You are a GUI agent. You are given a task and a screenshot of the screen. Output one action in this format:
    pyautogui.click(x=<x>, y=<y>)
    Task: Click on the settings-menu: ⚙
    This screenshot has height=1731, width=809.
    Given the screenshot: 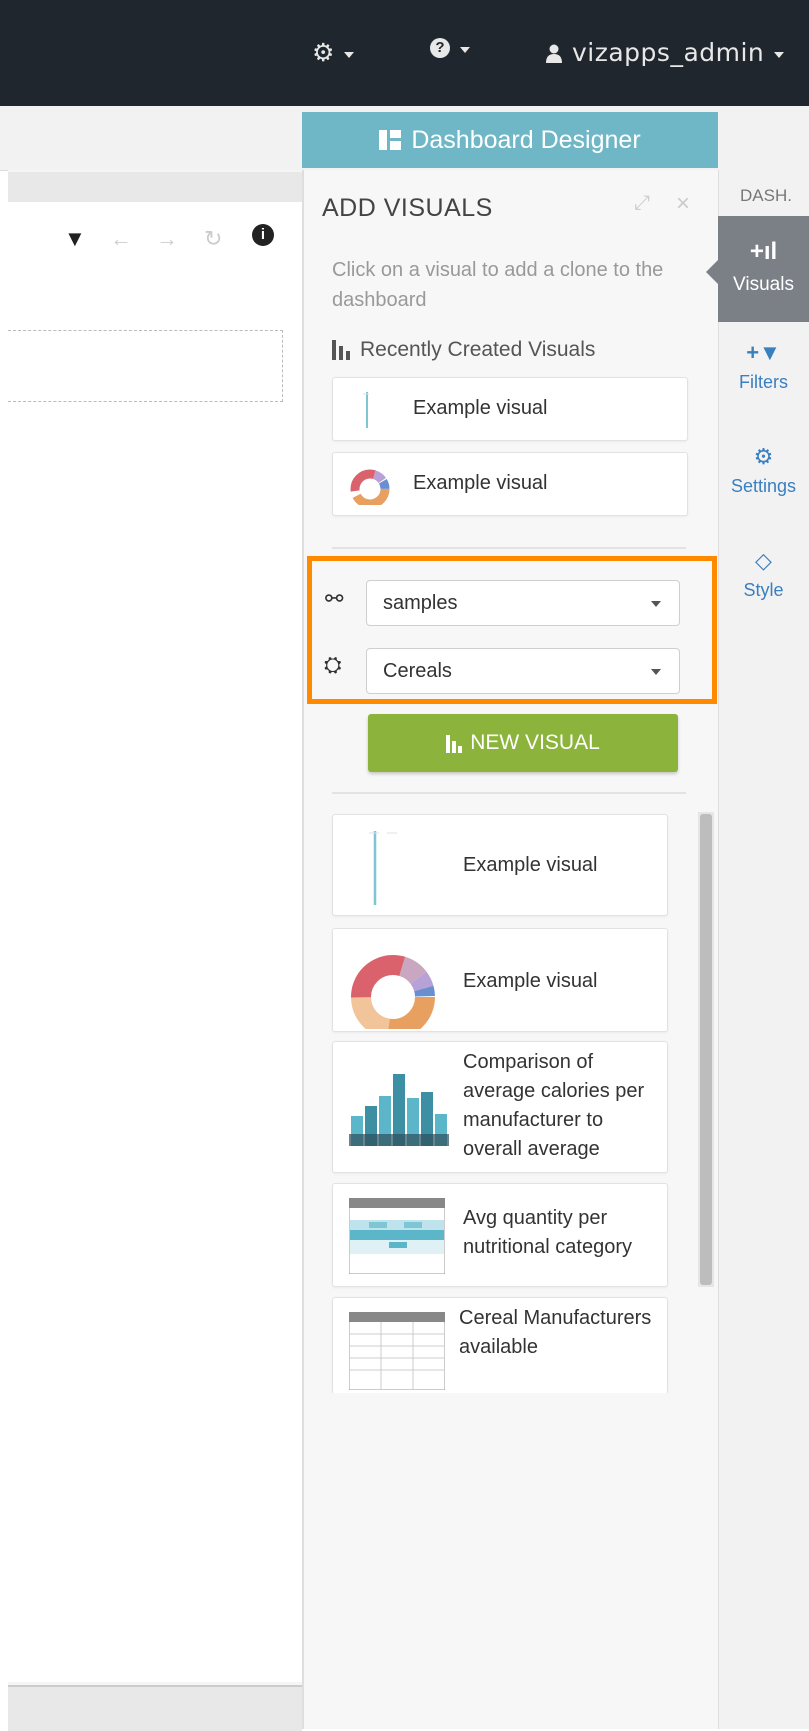 What is the action you would take?
    pyautogui.click(x=333, y=53)
    